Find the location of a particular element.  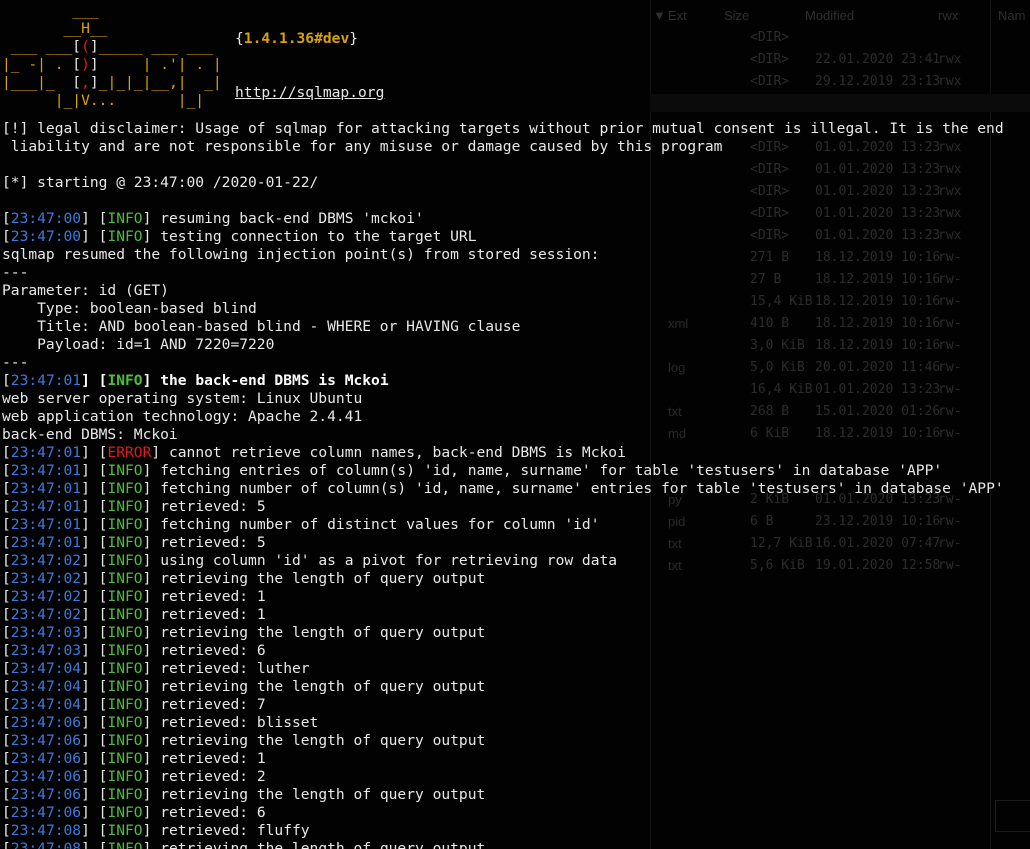

log-message: testing connection to the target URL is located at coordinates (314, 236).